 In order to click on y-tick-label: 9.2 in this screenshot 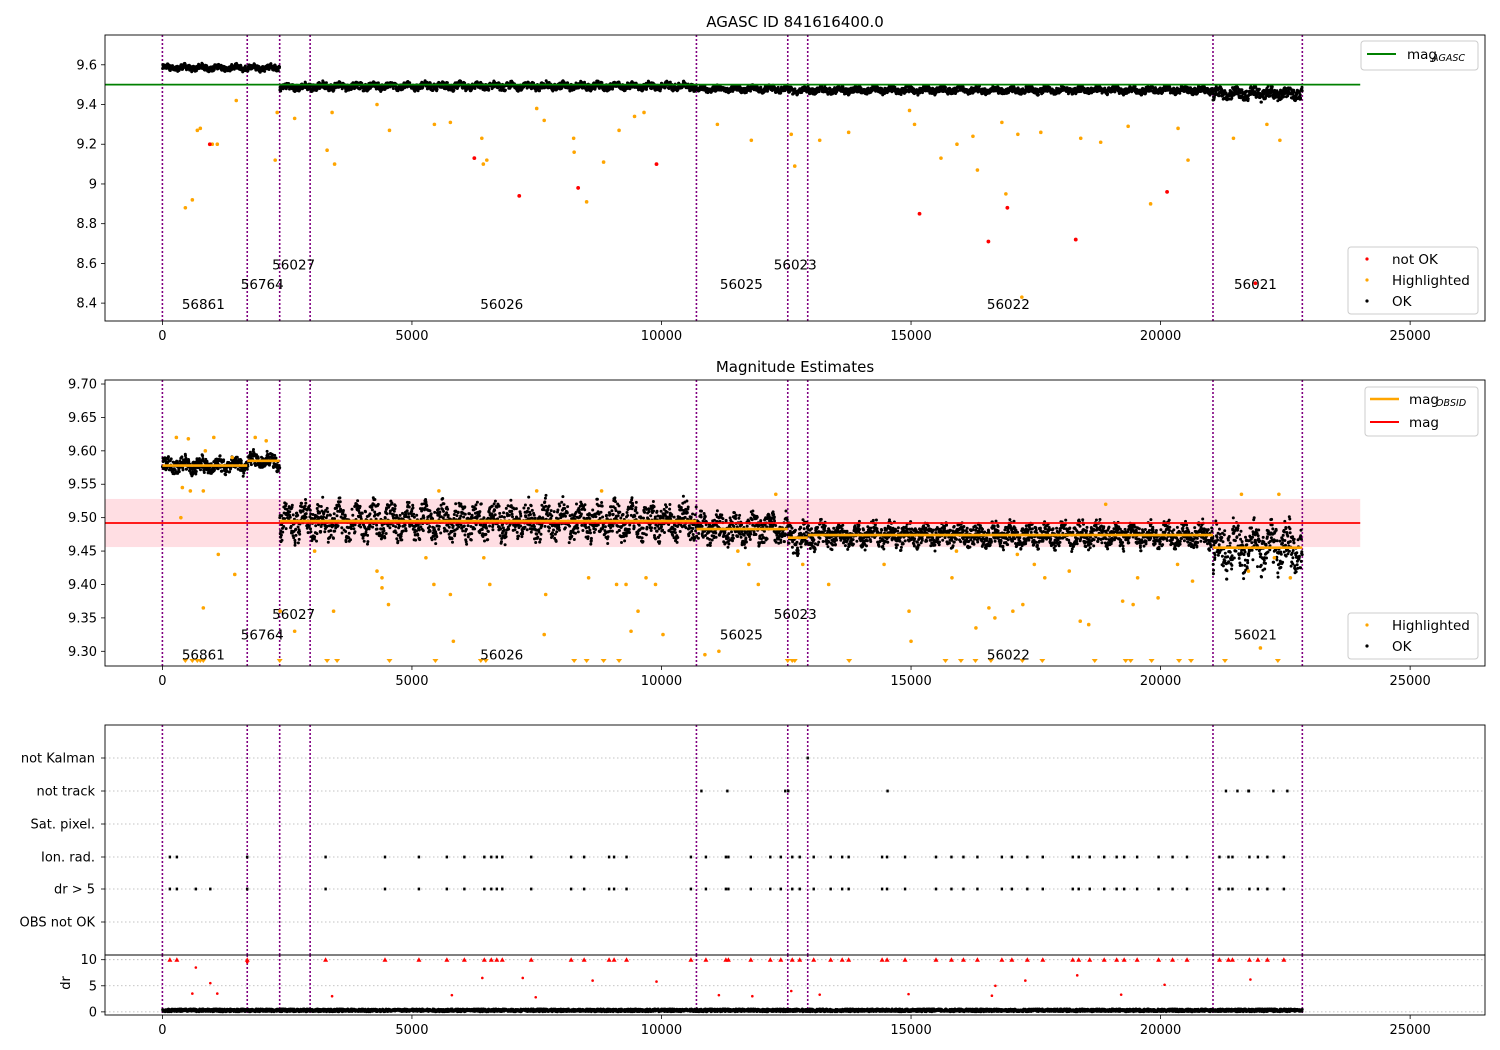, I will do `click(86, 145)`.